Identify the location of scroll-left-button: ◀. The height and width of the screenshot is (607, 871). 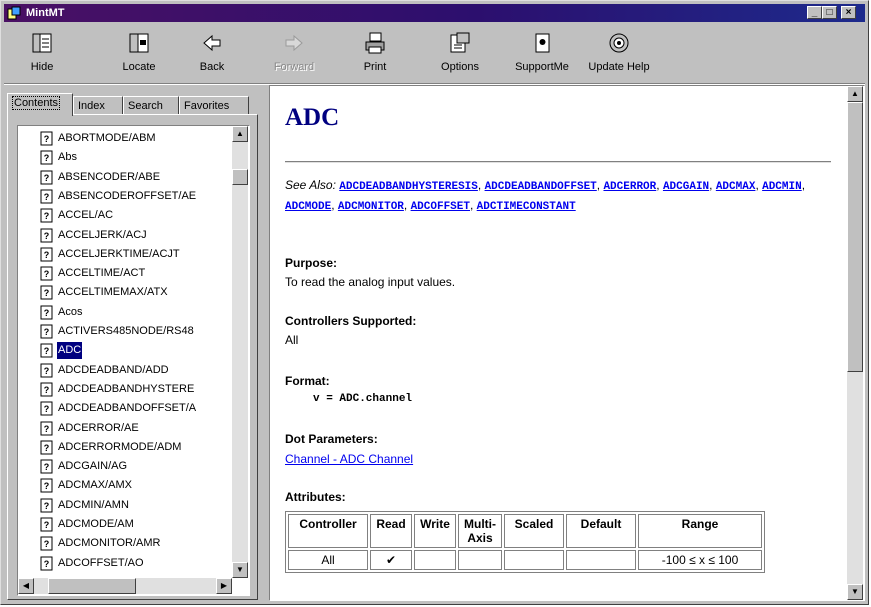
(26, 586).